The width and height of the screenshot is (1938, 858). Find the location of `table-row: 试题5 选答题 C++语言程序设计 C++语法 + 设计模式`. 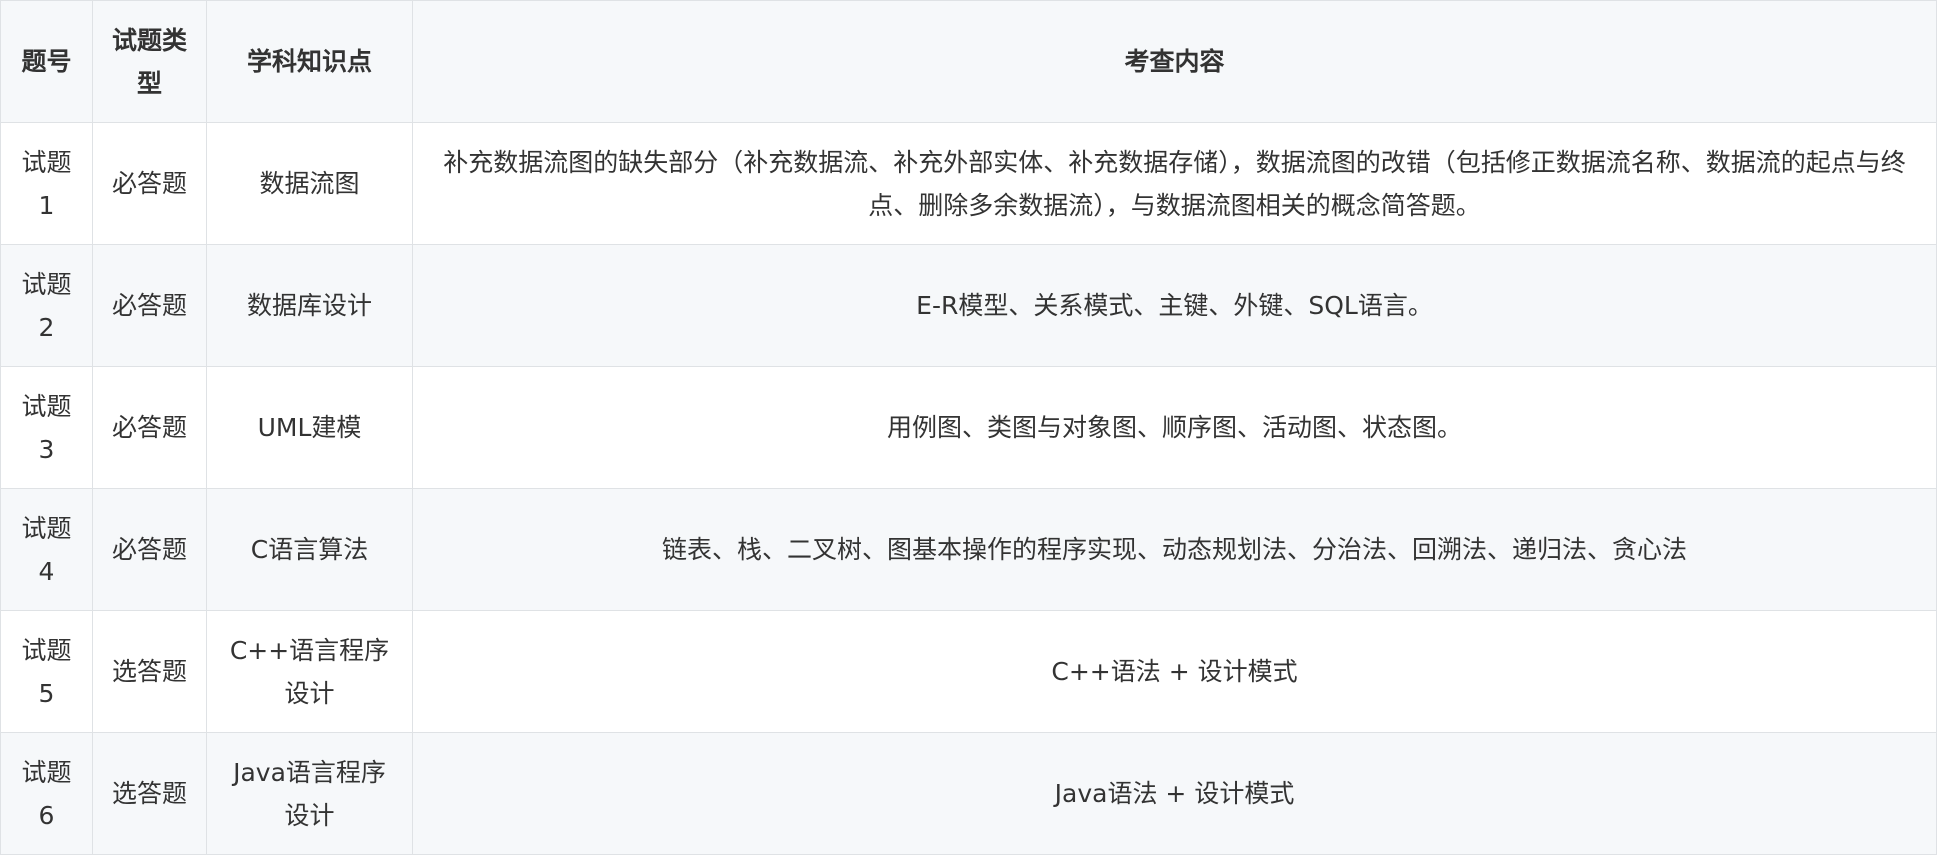

table-row: 试题5 选答题 C++语言程序设计 C++语法 + 设计模式 is located at coordinates (968, 671).